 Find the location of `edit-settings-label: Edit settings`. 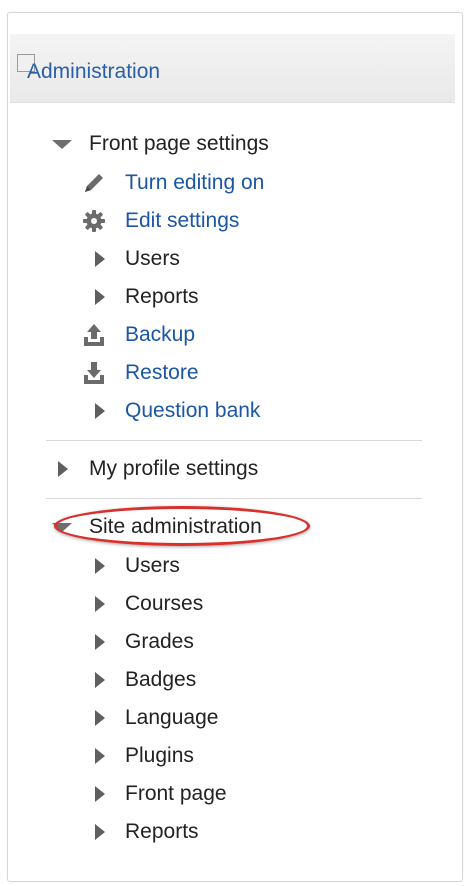

edit-settings-label: Edit settings is located at coordinates (182, 220).